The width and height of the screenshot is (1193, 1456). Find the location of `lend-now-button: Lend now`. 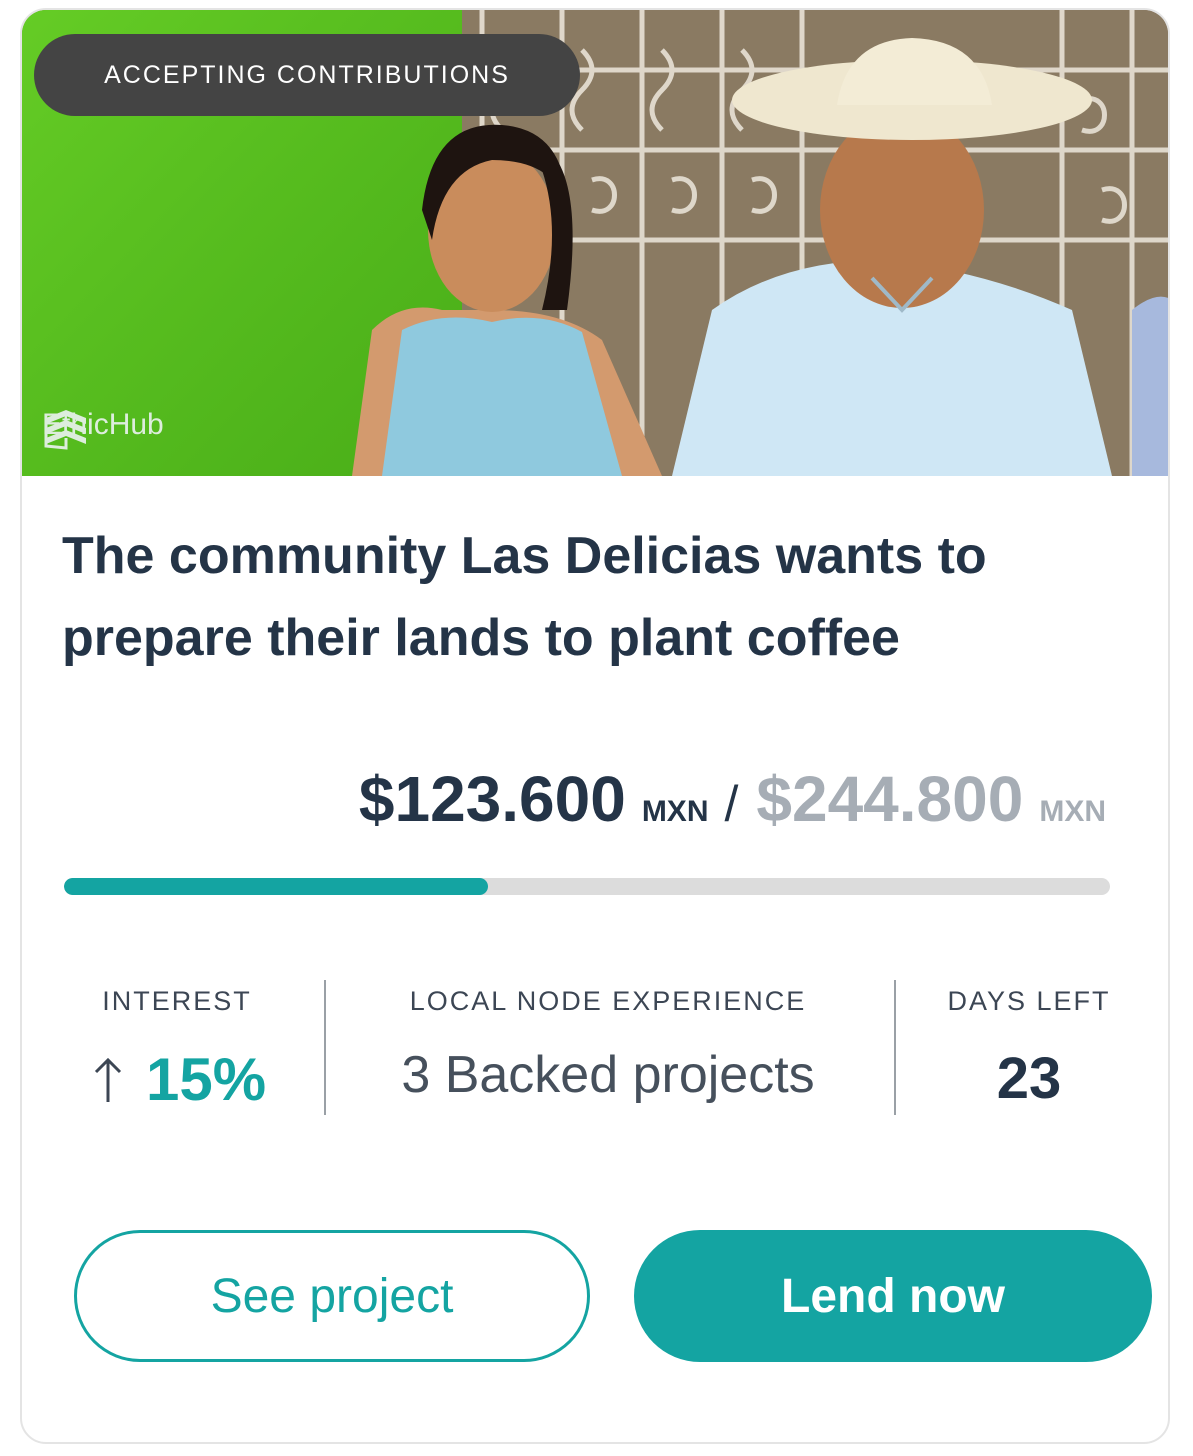

lend-now-button: Lend now is located at coordinates (893, 1296).